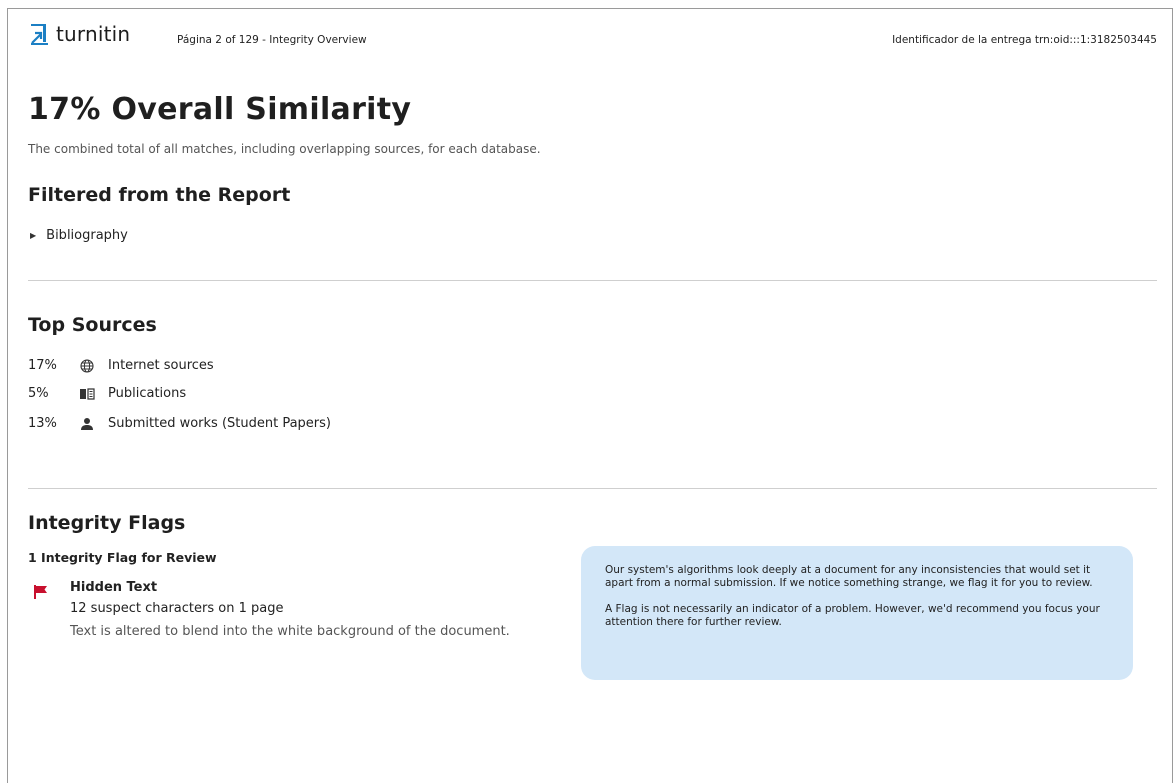 The image size is (1175, 783). Describe the element at coordinates (92, 325) in the screenshot. I see `top-sources-title: Top Sources` at that location.